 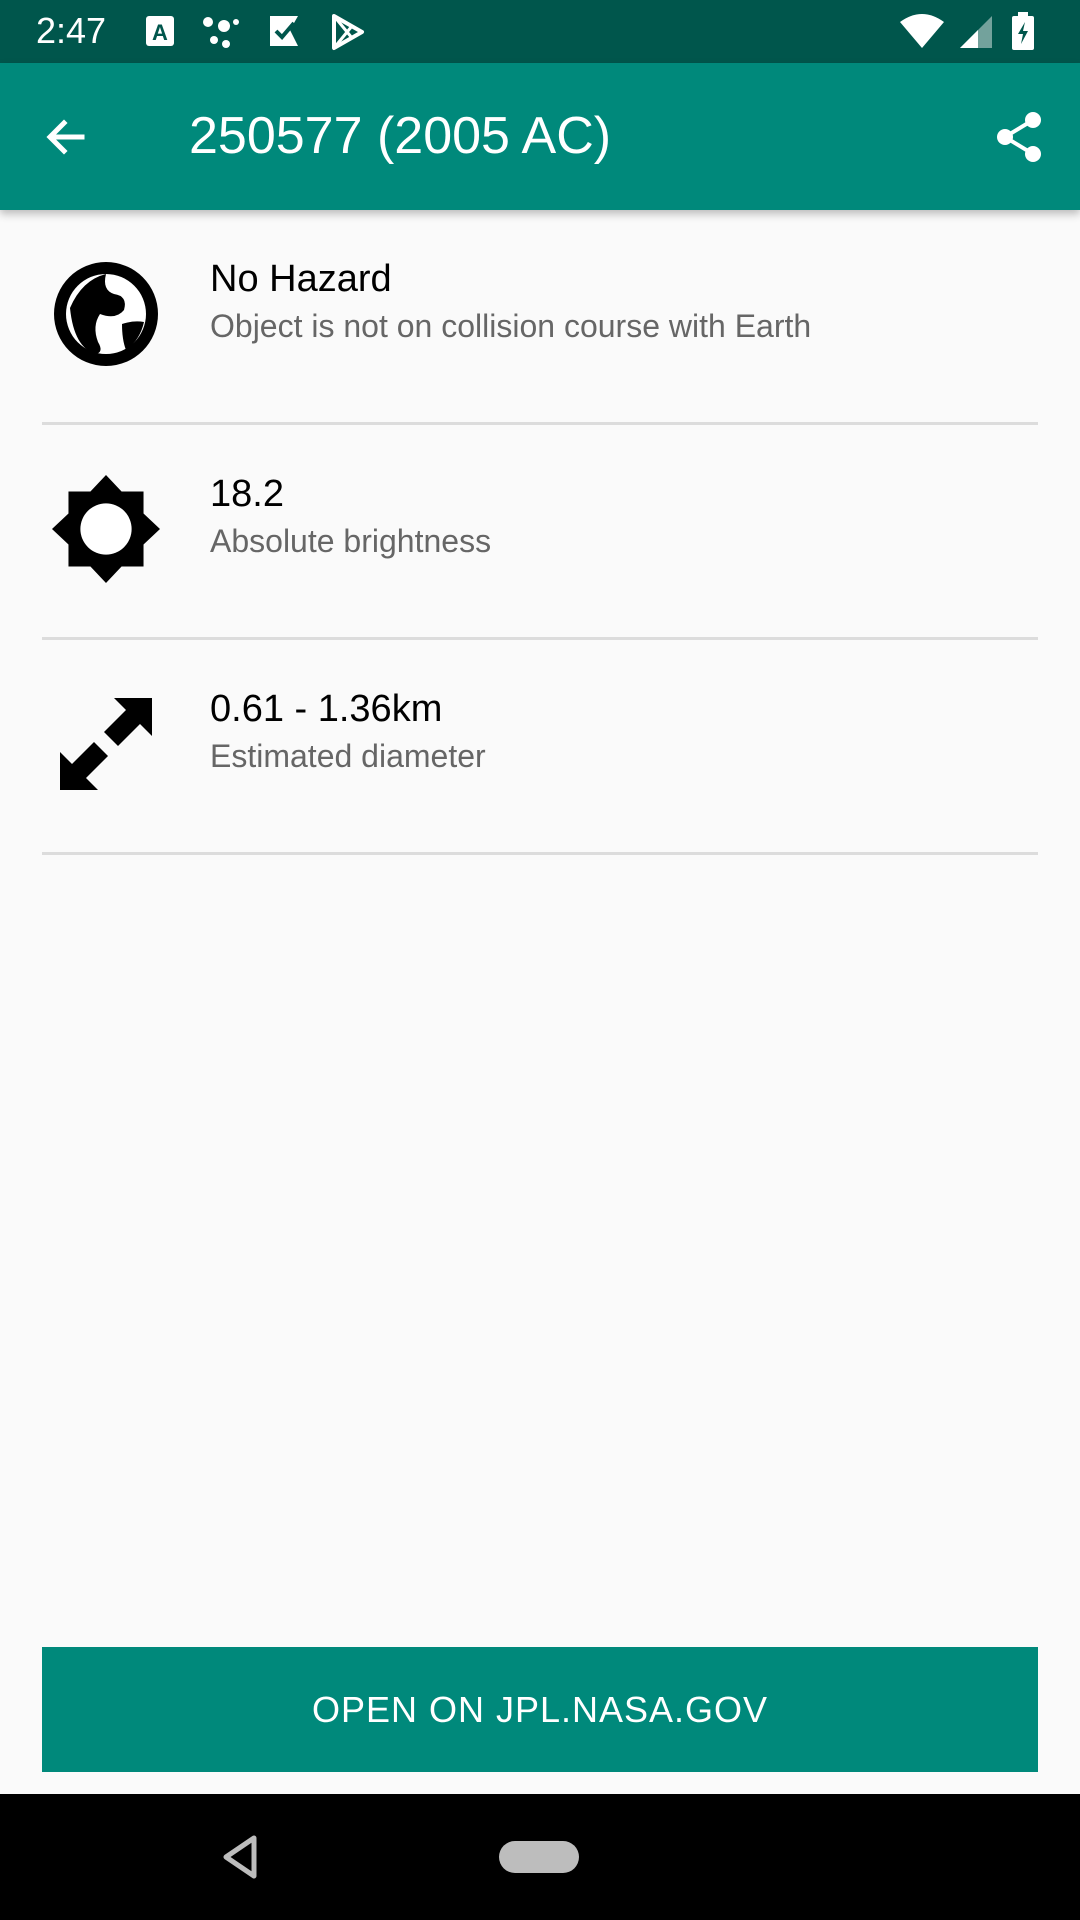 What do you see at coordinates (240, 1857) in the screenshot?
I see `nav-back-icon` at bounding box center [240, 1857].